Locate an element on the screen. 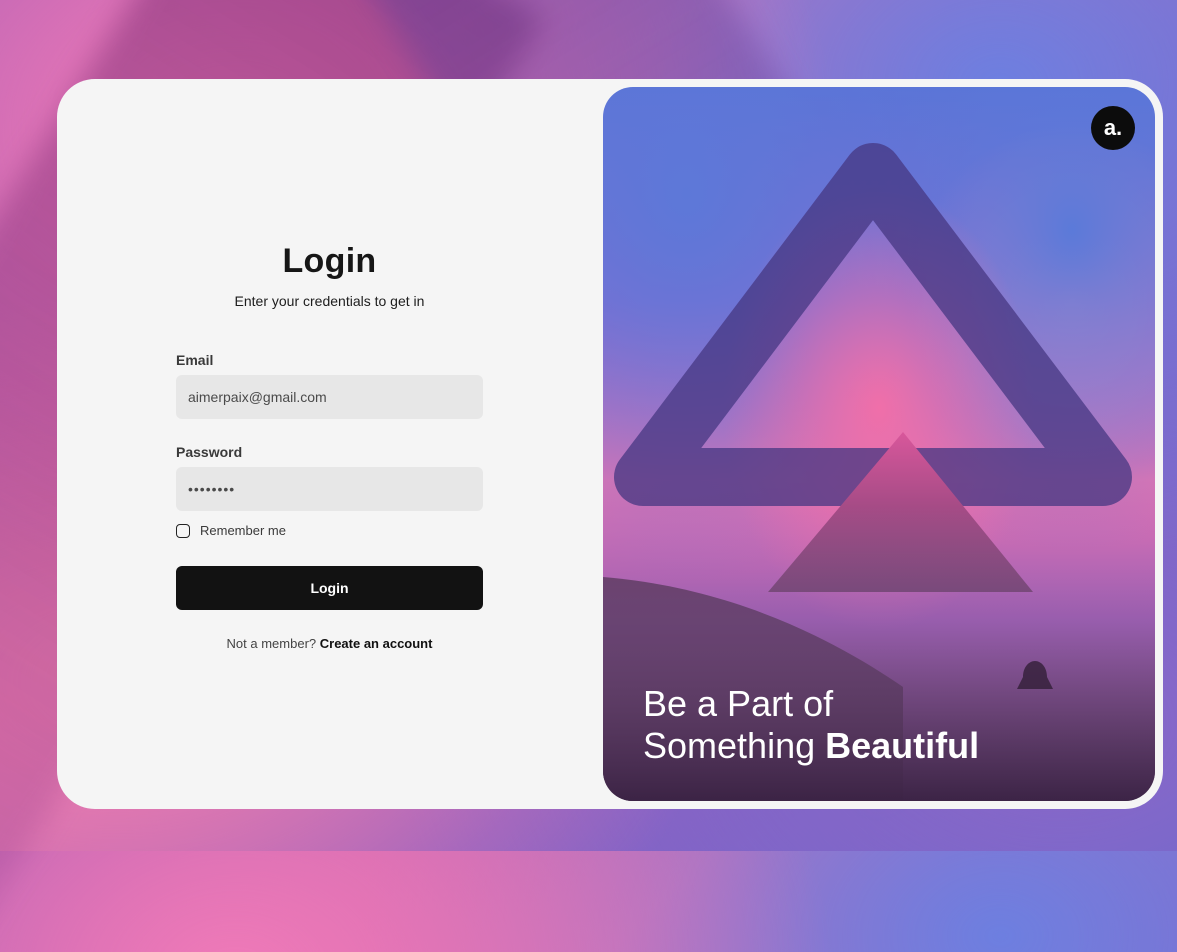 Image resolution: width=1177 pixels, height=952 pixels. login-button: Login is located at coordinates (329, 588).